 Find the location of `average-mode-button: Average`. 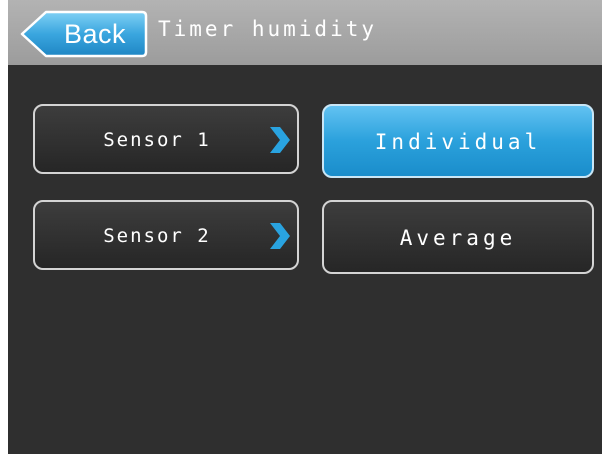

average-mode-button: Average is located at coordinates (458, 237).